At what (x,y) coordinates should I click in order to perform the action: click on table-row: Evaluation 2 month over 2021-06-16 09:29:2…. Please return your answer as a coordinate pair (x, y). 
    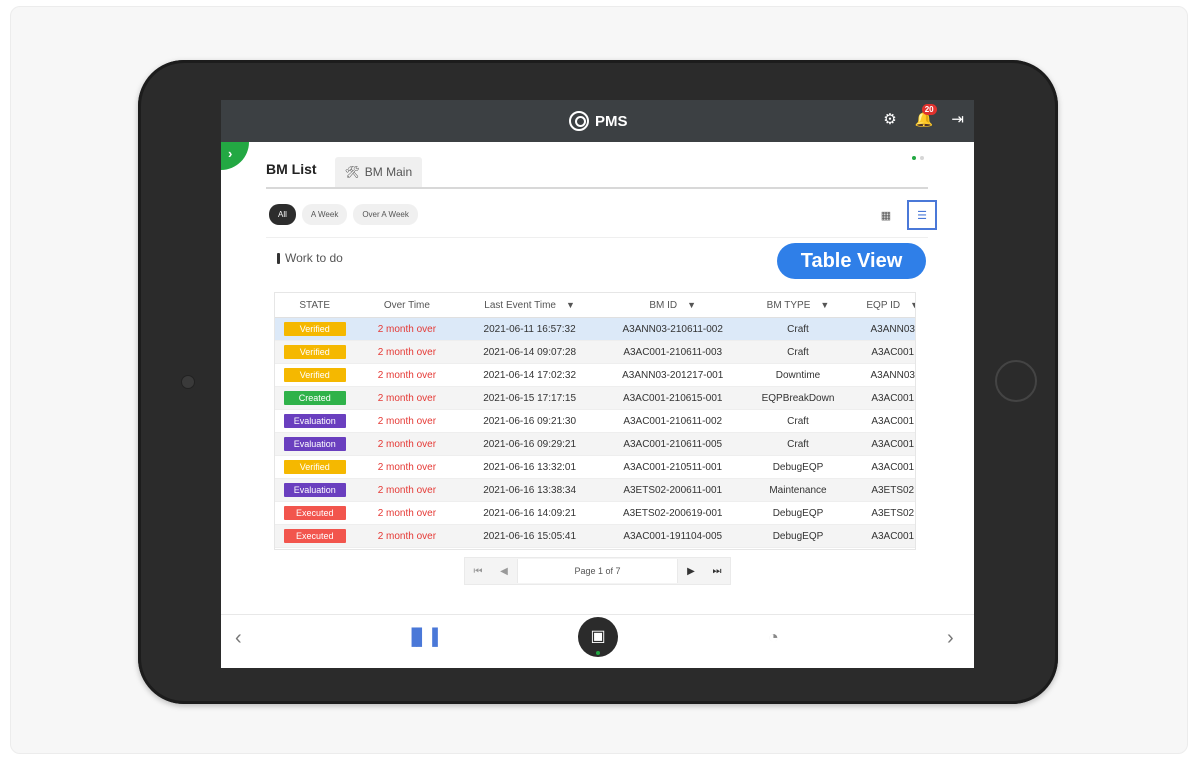
    Looking at the image, I should click on (595, 444).